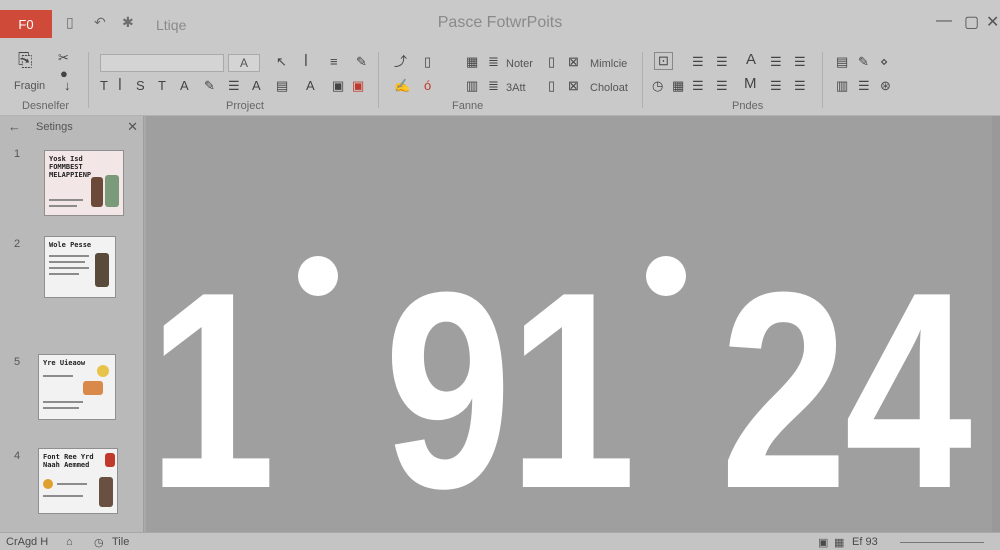 Image resolution: width=1000 pixels, height=550 pixels. I want to click on font-size-field: A, so click(244, 63).